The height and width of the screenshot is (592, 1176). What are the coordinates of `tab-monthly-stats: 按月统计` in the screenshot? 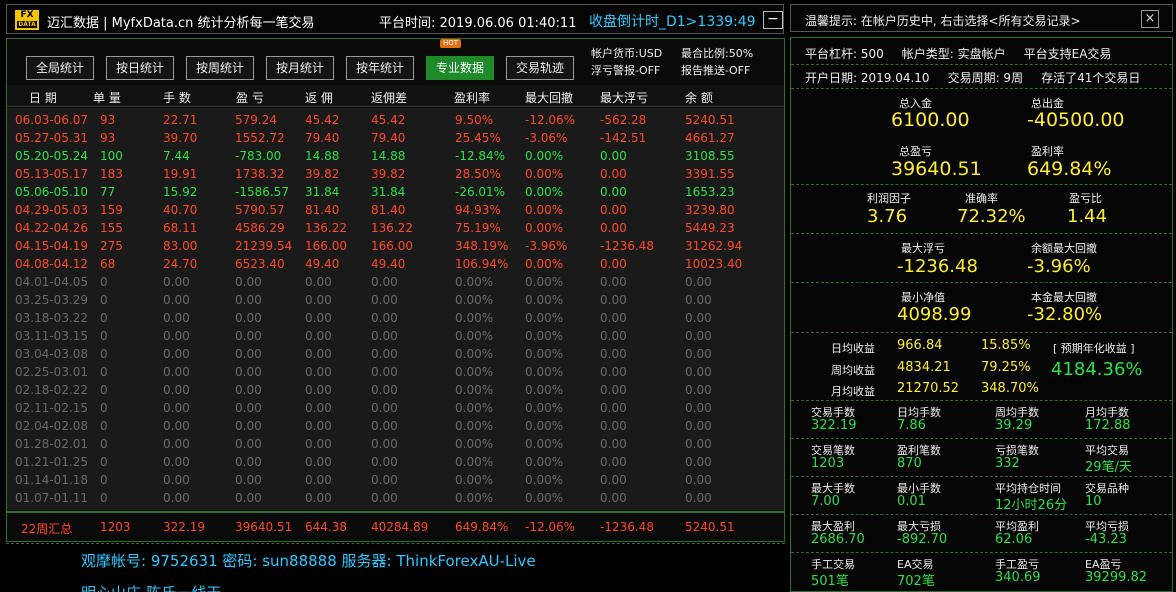 It's located at (300, 68).